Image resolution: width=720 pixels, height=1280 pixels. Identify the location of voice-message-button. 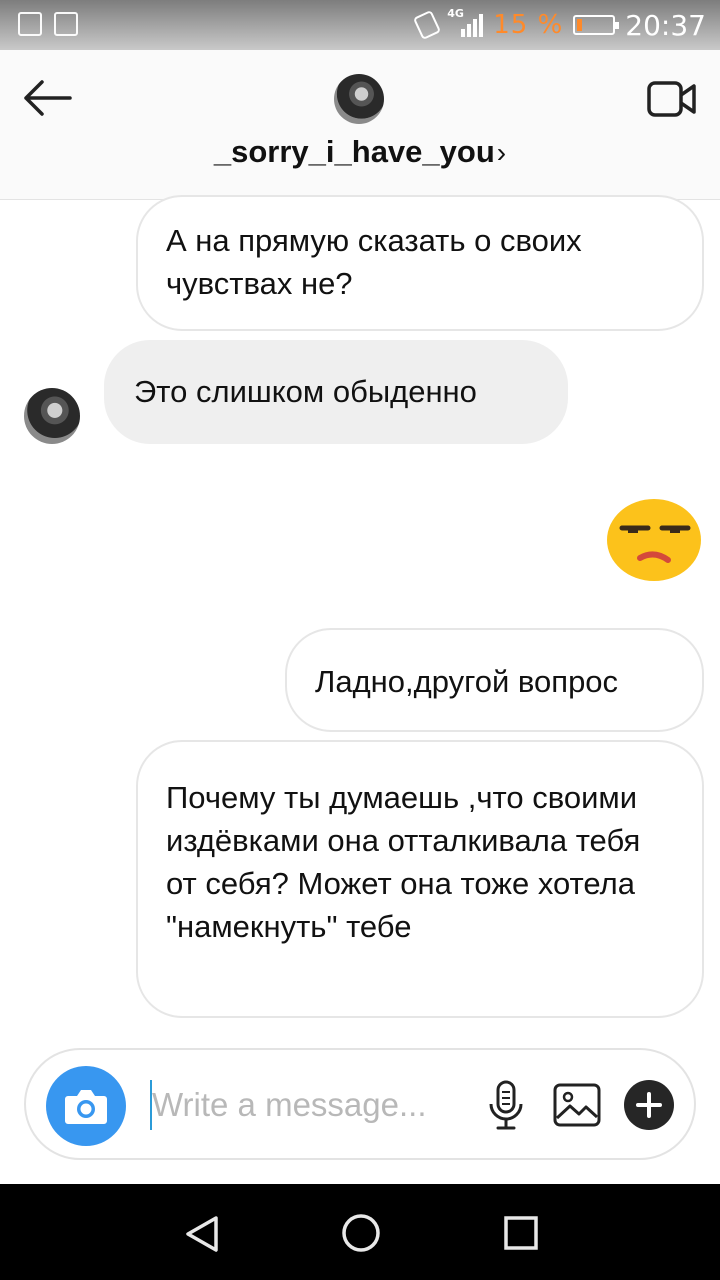
(506, 1106).